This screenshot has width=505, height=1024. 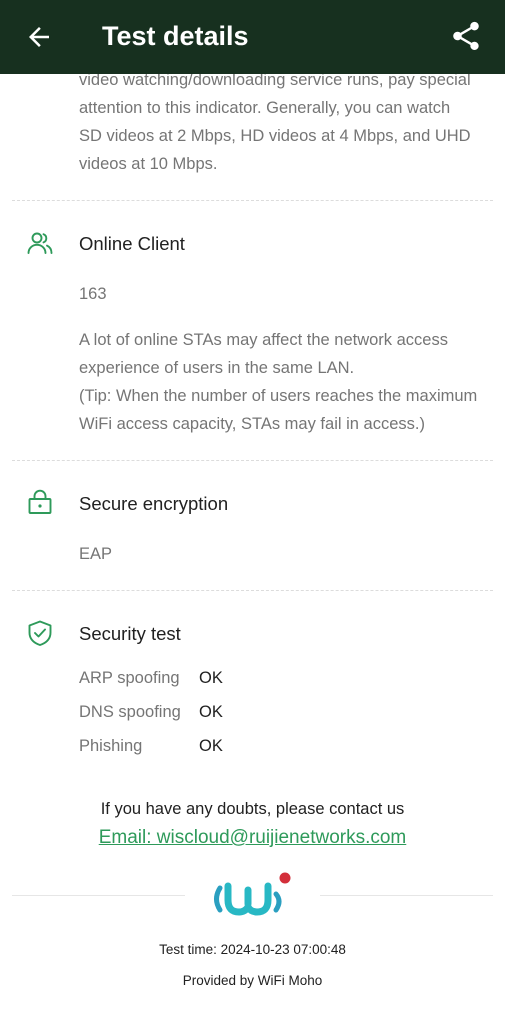 What do you see at coordinates (98, 895) in the screenshot?
I see `logo-divider-left` at bounding box center [98, 895].